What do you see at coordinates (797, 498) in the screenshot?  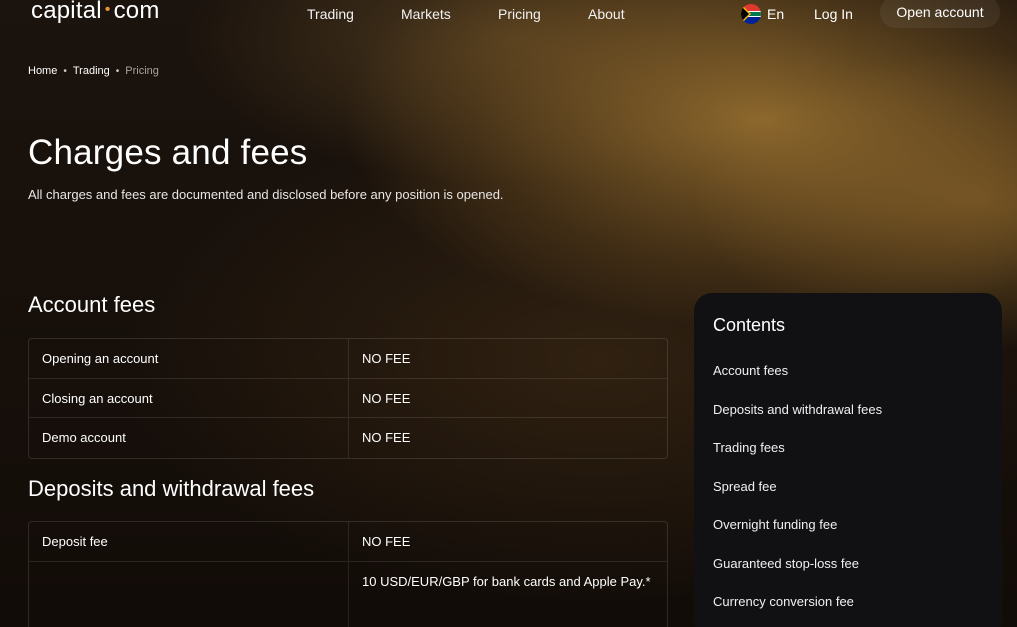 I see `contents-link-spread-fee: Spread fee` at bounding box center [797, 498].